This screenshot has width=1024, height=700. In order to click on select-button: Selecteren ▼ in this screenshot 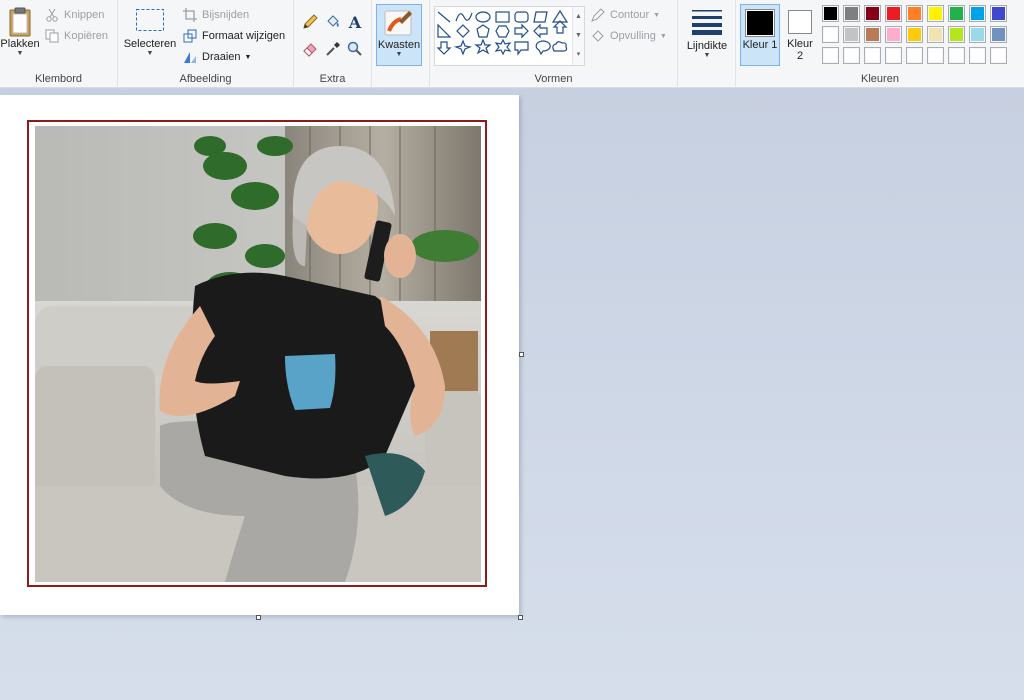, I will do `click(150, 32)`.